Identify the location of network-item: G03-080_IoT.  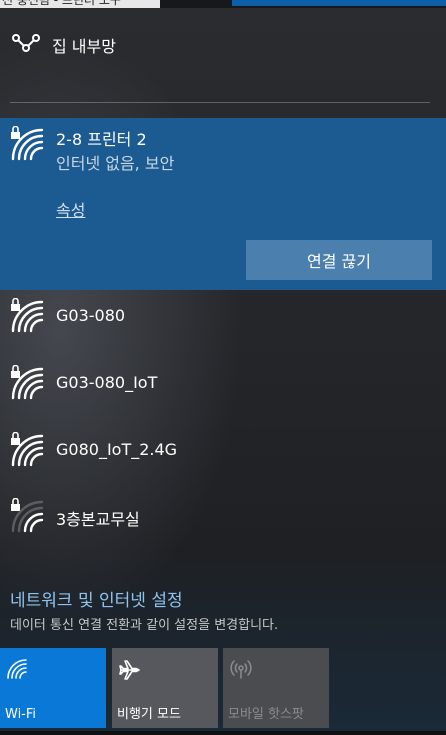
(223, 385).